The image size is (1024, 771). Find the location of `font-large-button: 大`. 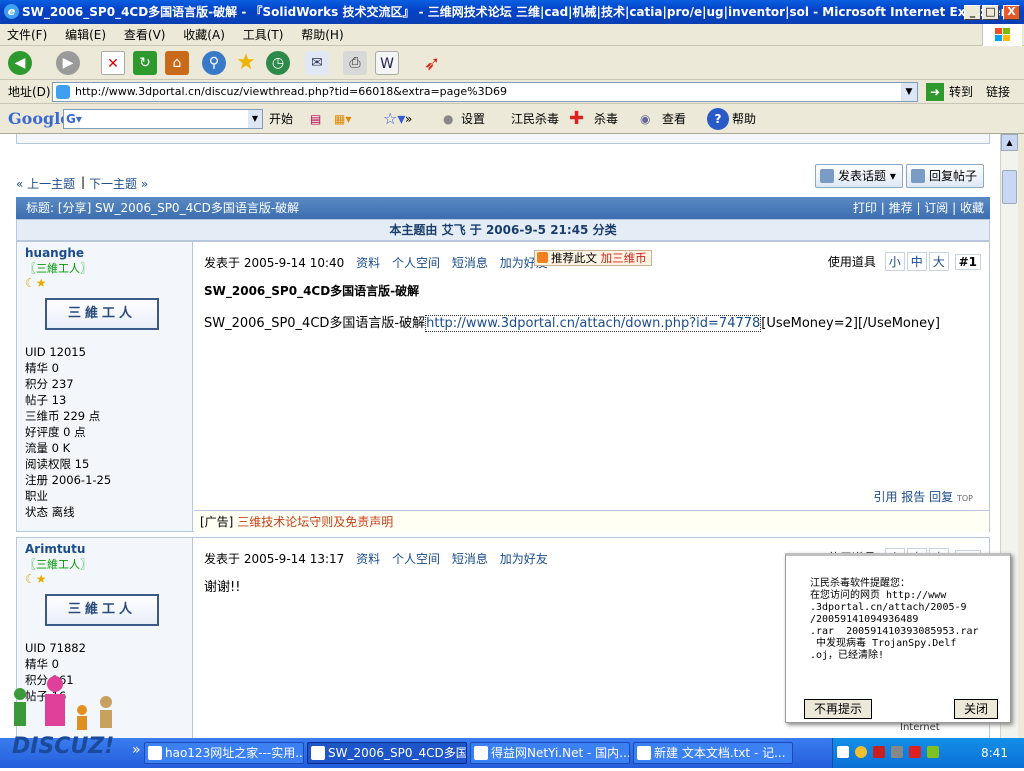

font-large-button: 大 is located at coordinates (938, 261).